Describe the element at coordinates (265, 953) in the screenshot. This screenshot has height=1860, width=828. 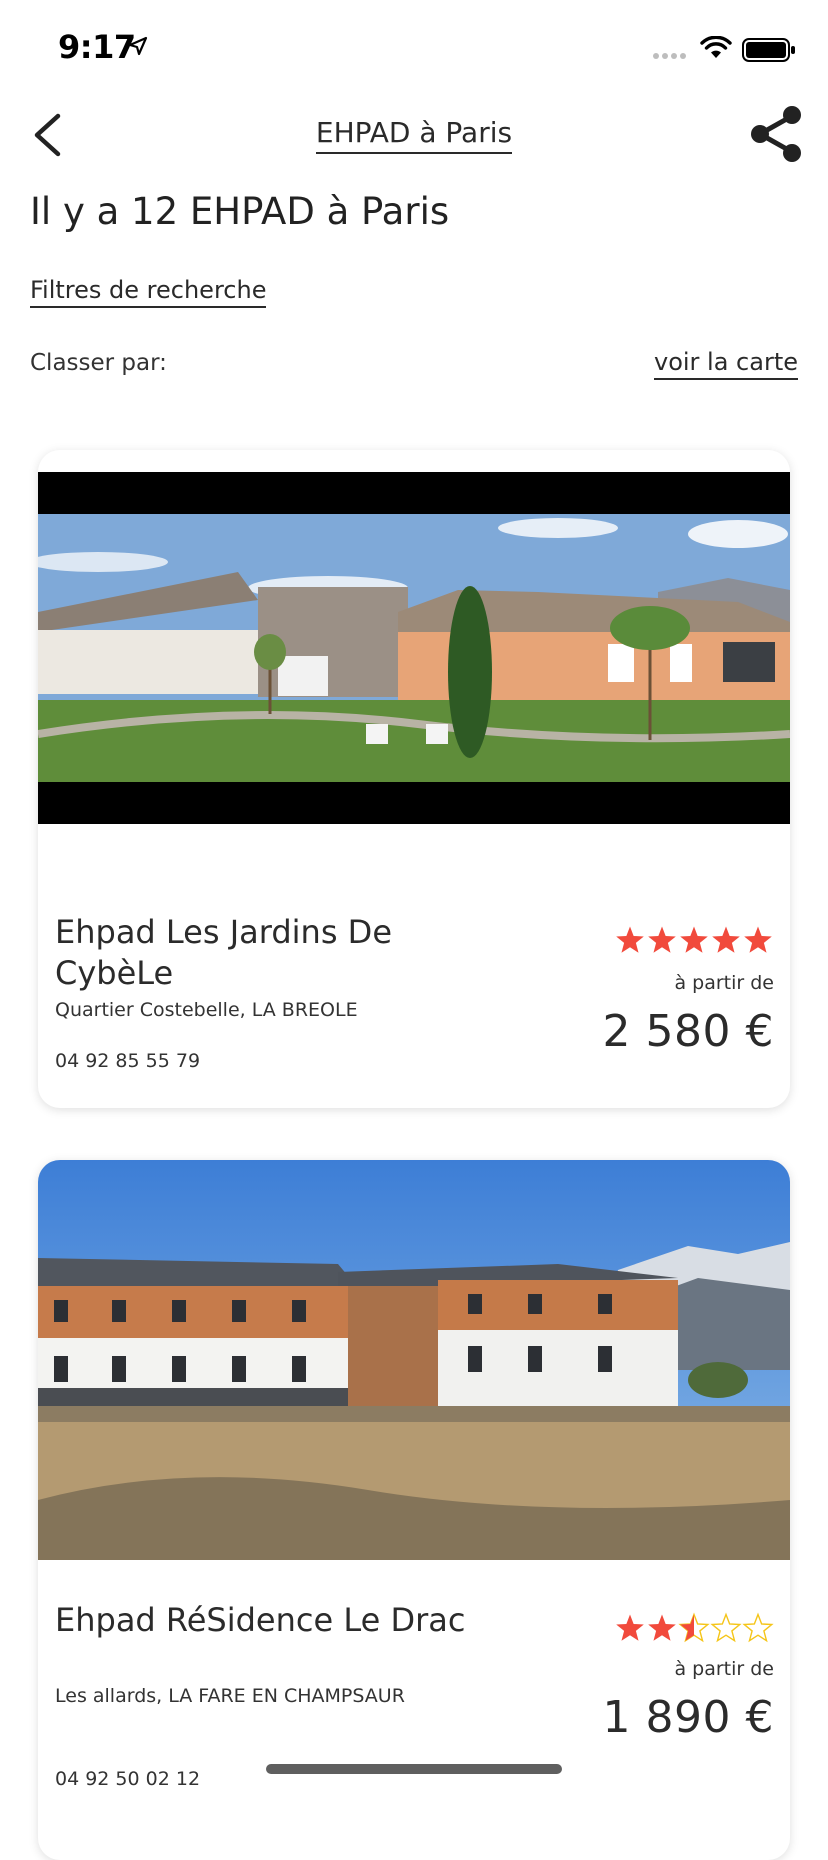
I see `listing-name: Ehpad Les Jardins De CybèLe` at that location.